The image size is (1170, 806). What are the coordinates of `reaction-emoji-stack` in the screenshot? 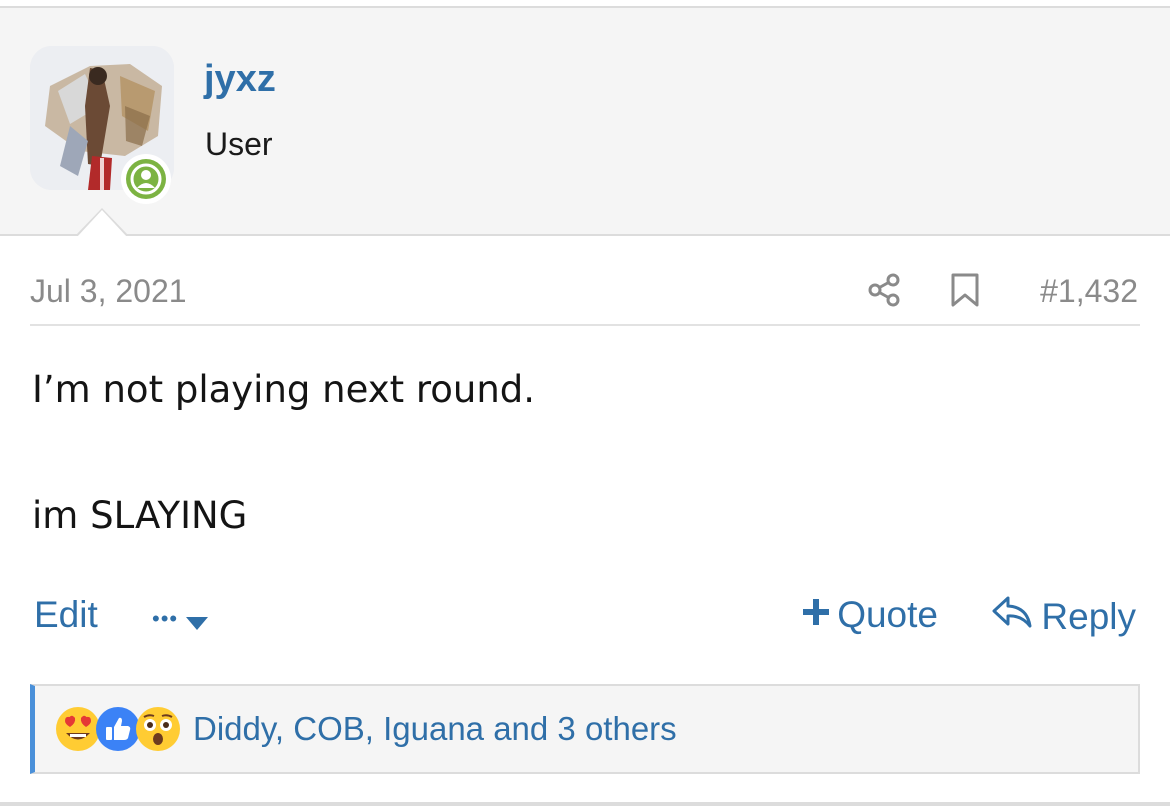 It's located at (117, 729).